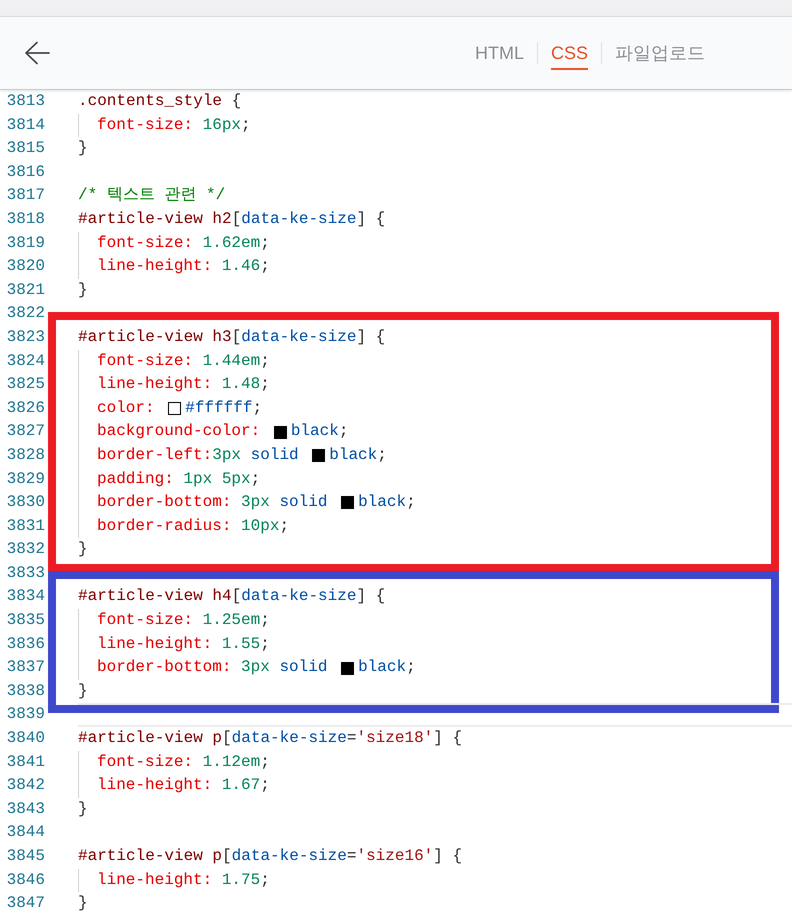 The width and height of the screenshot is (792, 919). I want to click on line-number: 3821, so click(25, 290).